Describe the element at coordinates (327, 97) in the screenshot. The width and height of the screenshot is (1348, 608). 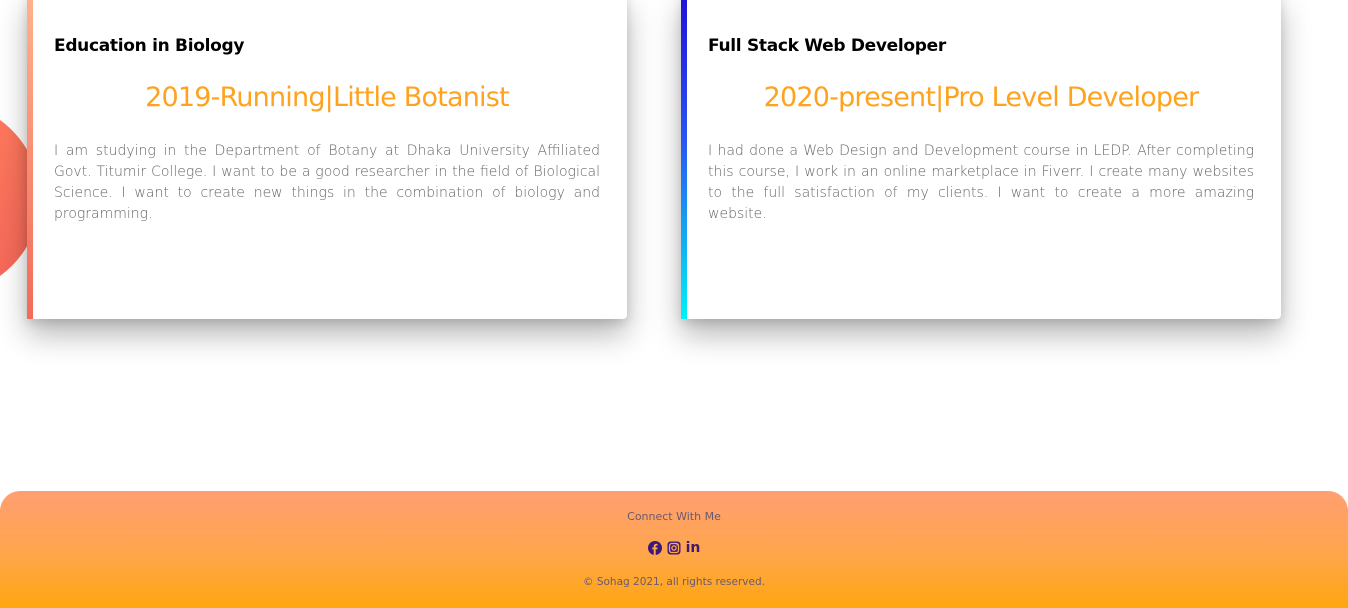
I see `card-subtitle: 2019-Running|Little Botanist` at that location.